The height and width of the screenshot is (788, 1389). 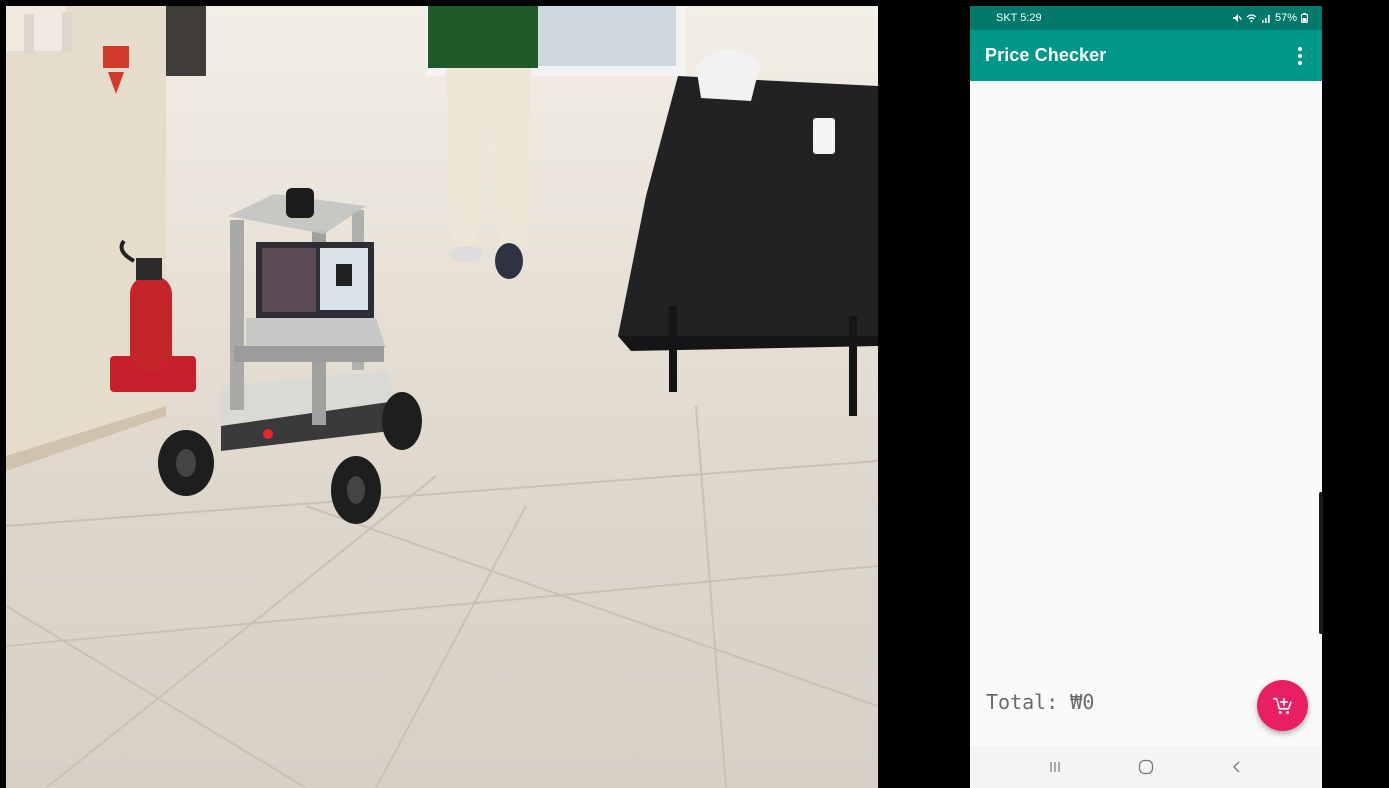 What do you see at coordinates (1321, 563) in the screenshot?
I see `edge-panel-handle` at bounding box center [1321, 563].